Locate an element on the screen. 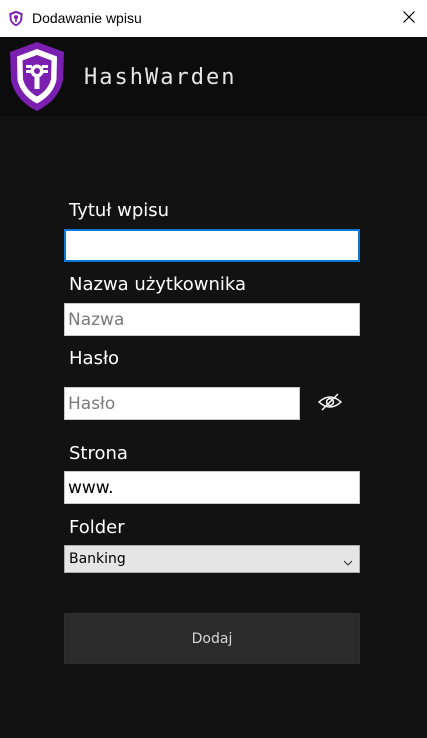 This screenshot has width=427, height=738. title-input is located at coordinates (212, 245).